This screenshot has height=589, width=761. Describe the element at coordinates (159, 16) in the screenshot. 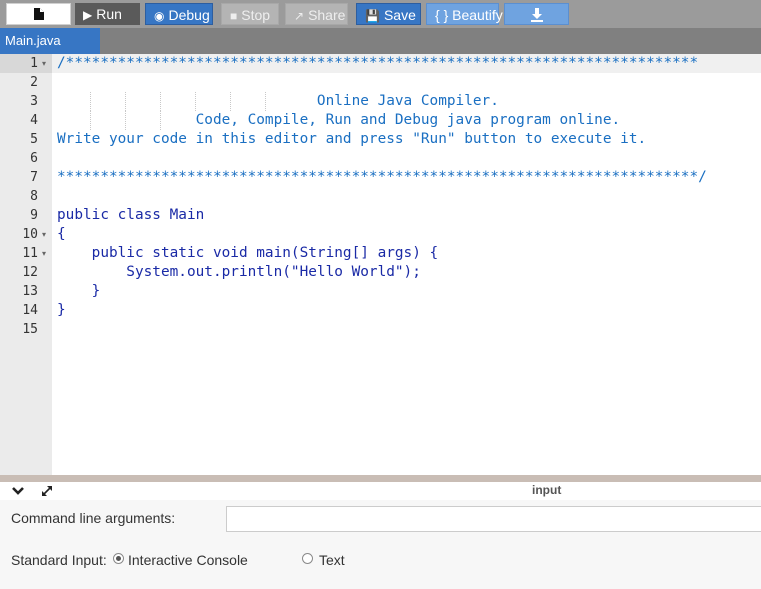

I see `play-circle-icon: ◉` at that location.